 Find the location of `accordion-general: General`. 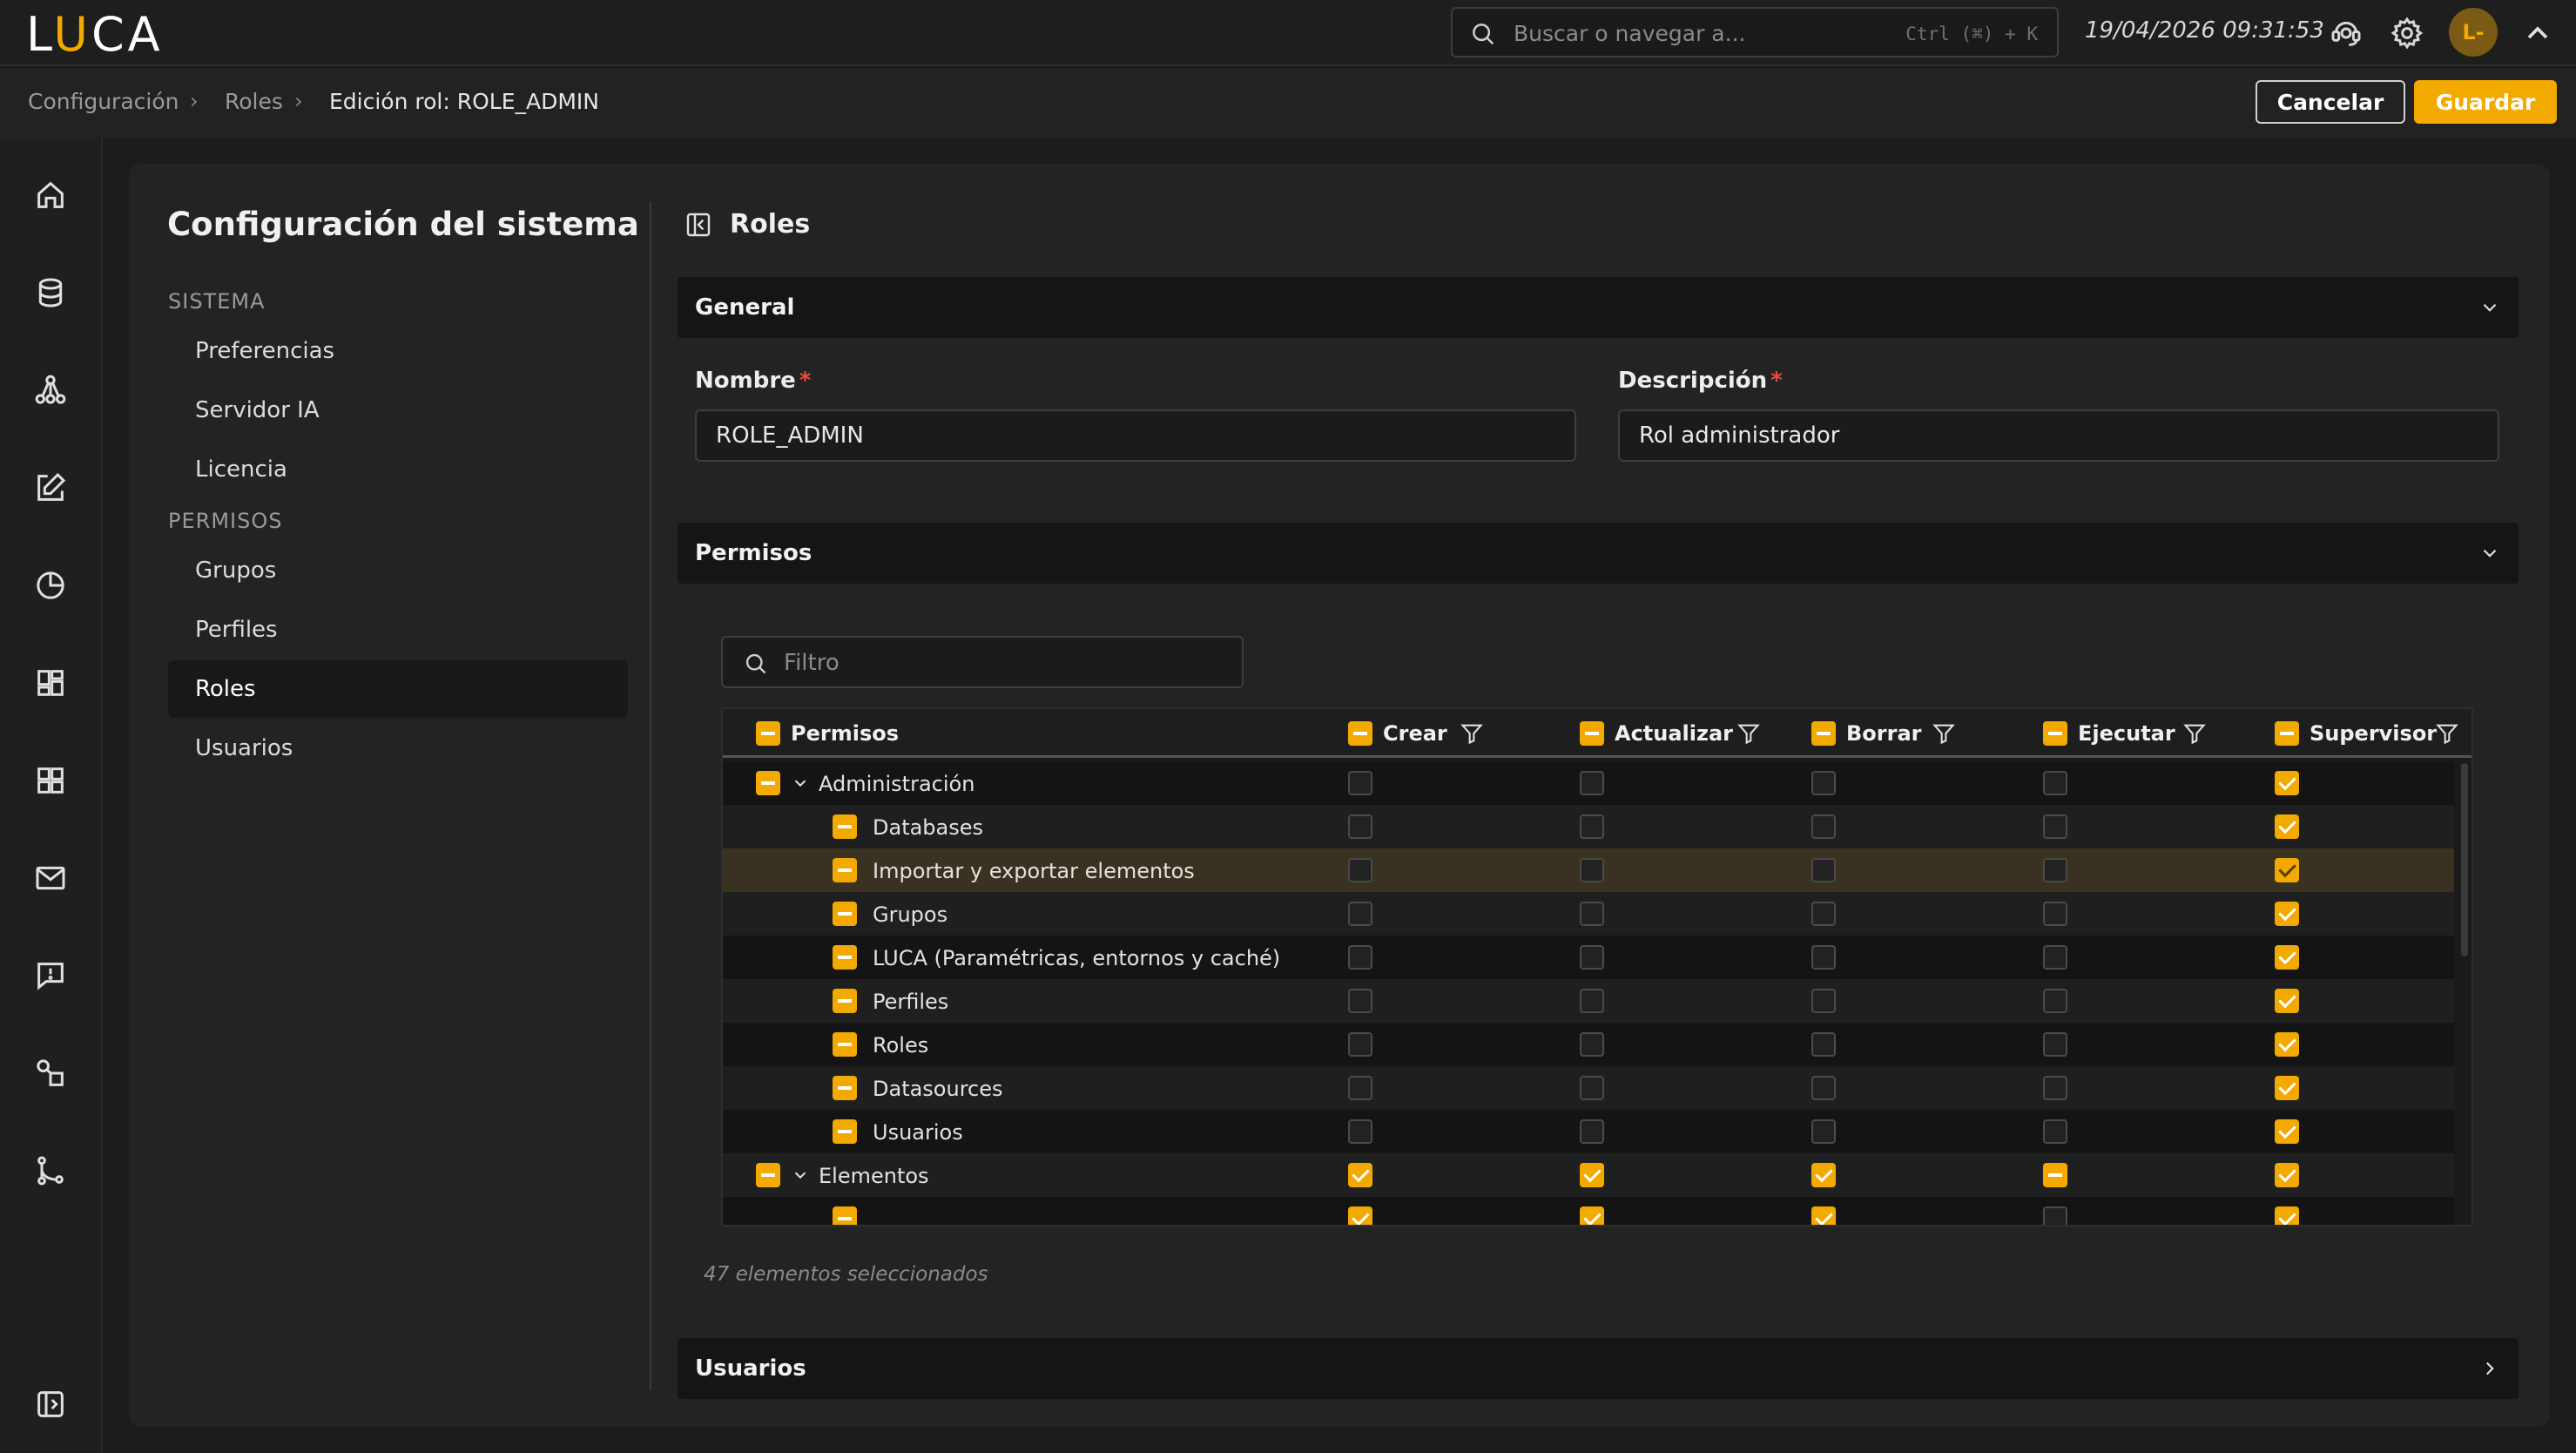

accordion-general: General is located at coordinates (1598, 307).